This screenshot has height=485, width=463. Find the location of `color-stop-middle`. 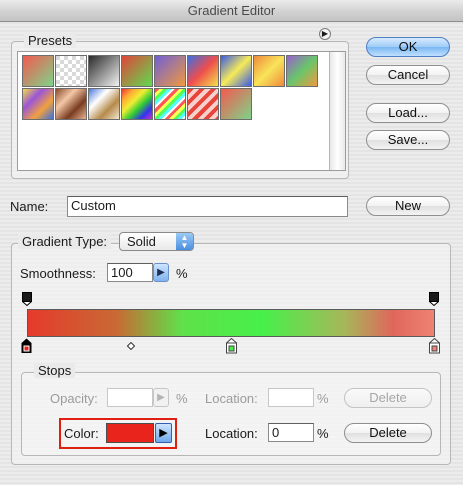

color-stop-middle is located at coordinates (231, 345).